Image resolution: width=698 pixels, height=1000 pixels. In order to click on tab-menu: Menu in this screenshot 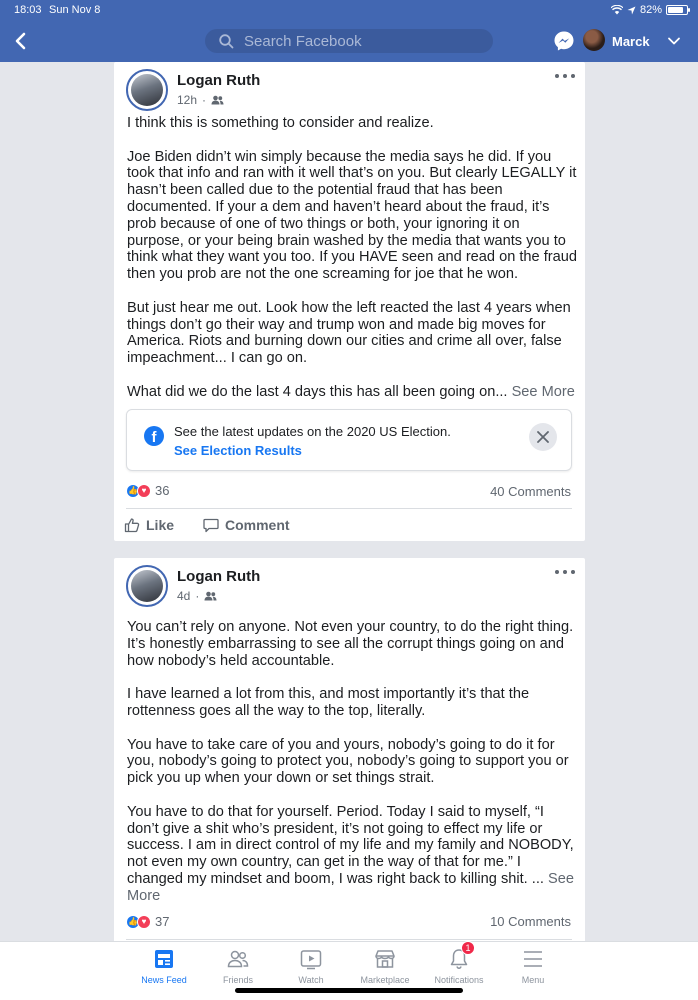, I will do `click(533, 966)`.